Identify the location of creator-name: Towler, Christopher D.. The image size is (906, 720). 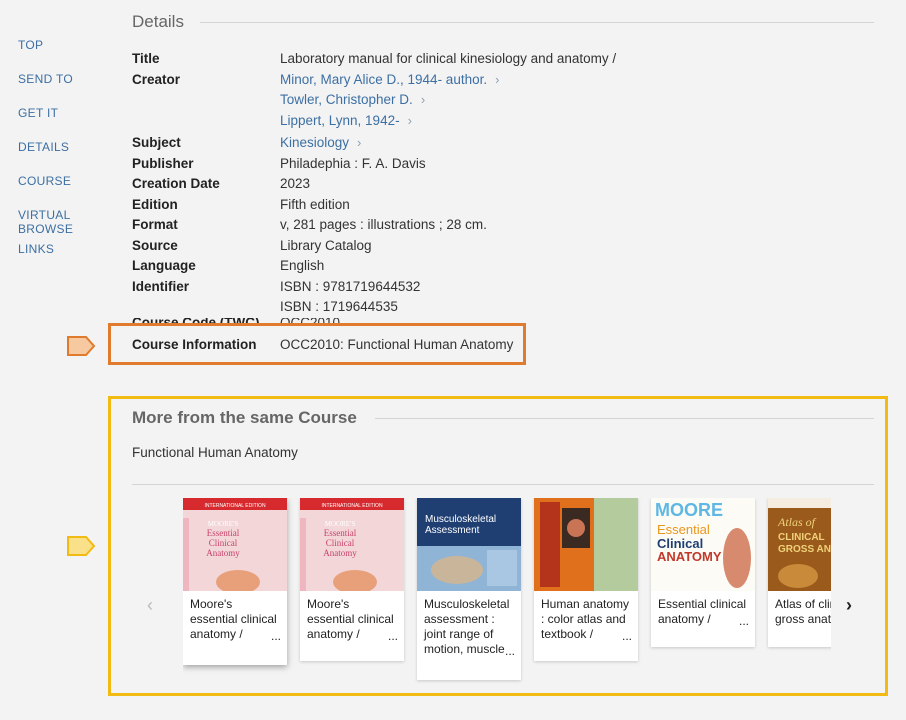
(346, 99).